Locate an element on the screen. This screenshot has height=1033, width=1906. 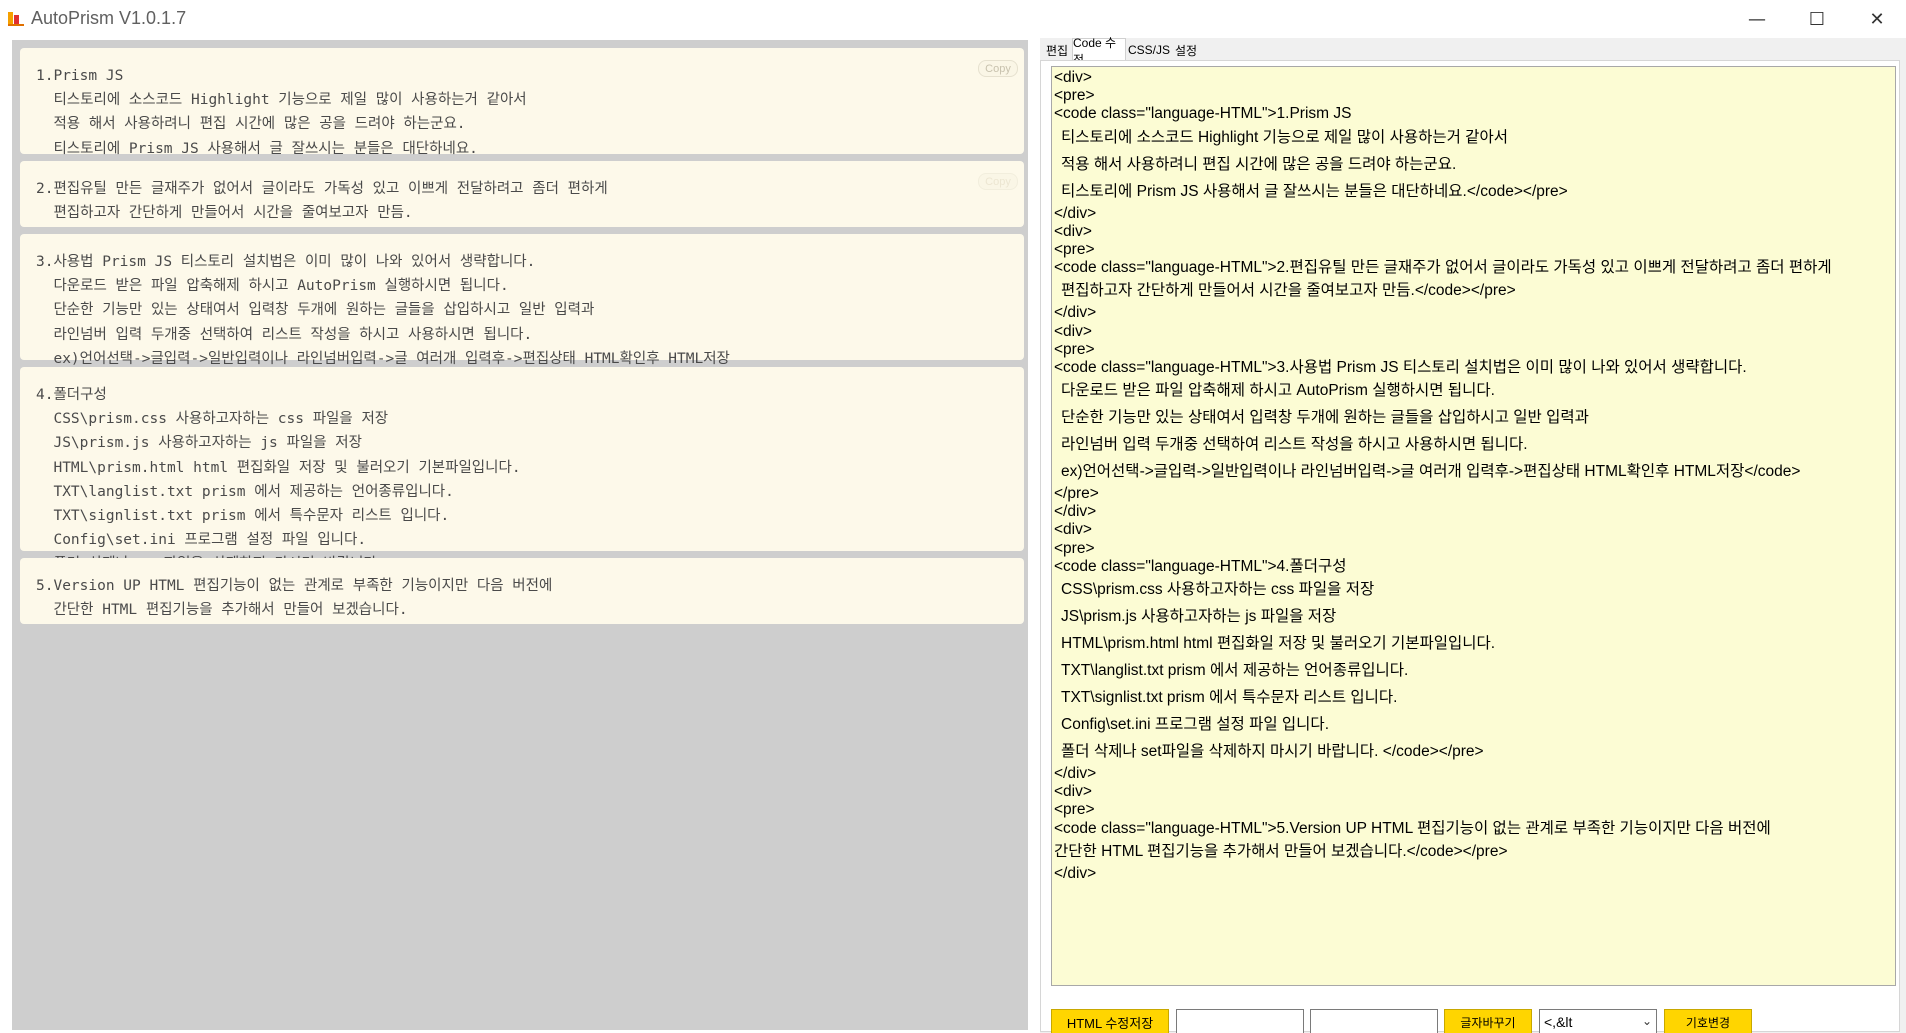
card-line: Config\set.ini 프로그램 설정 파일 입니다. is located at coordinates (201, 540).